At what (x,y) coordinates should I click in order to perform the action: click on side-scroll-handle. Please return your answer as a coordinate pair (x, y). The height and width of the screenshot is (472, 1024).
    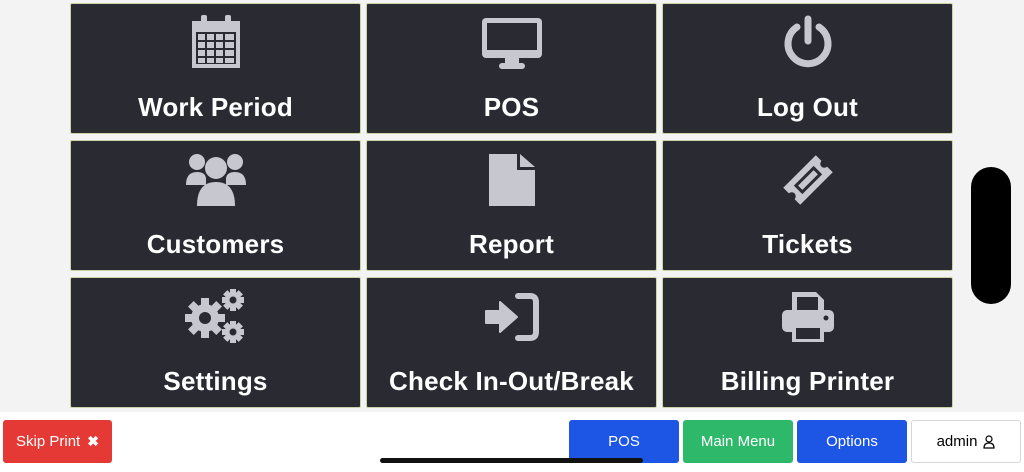
    Looking at the image, I should click on (991, 235).